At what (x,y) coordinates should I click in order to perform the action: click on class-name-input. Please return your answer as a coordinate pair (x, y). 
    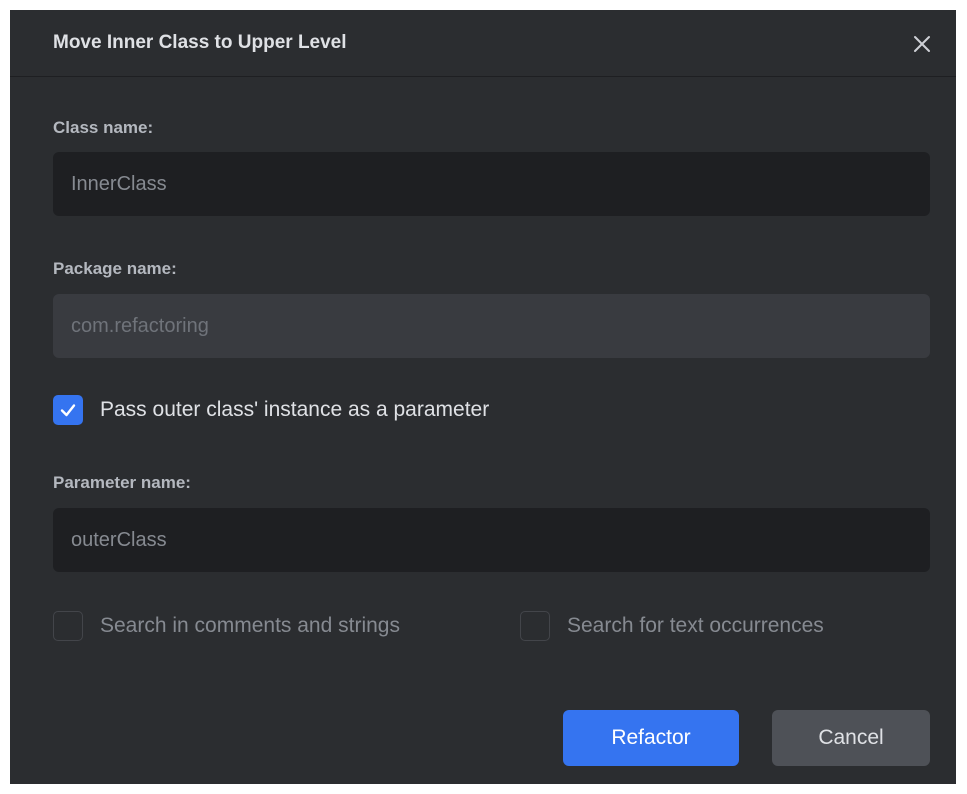
    Looking at the image, I should click on (491, 184).